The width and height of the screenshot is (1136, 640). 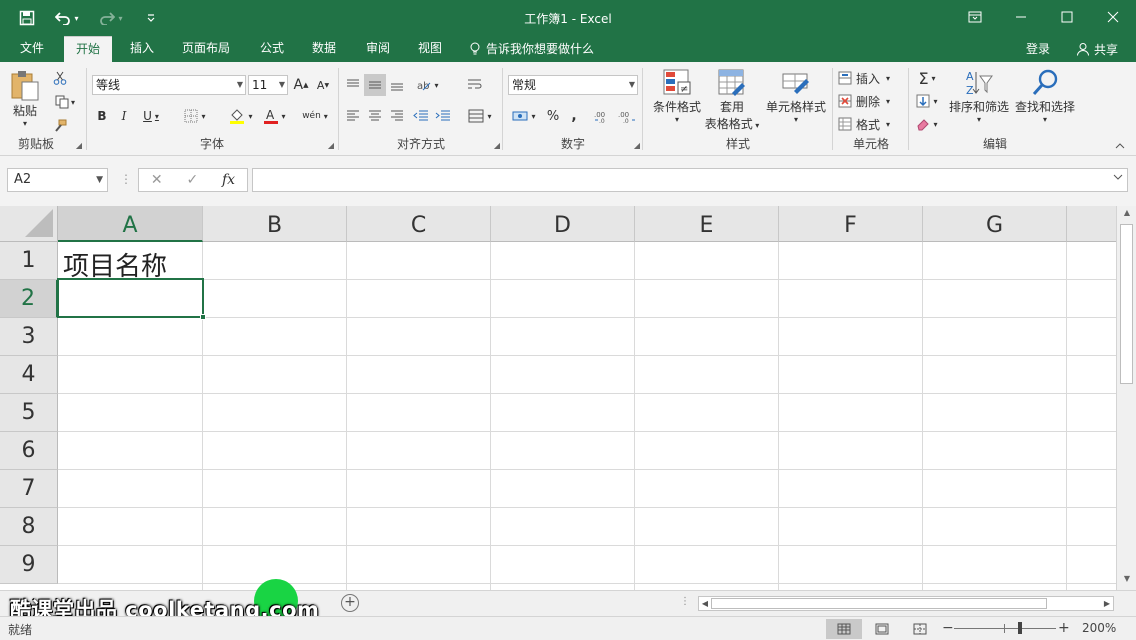 What do you see at coordinates (732, 100) in the screenshot?
I see `format-as-table-button: 套用 表格格式 ▾` at bounding box center [732, 100].